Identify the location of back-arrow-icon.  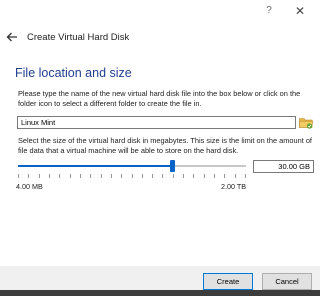
(12, 37).